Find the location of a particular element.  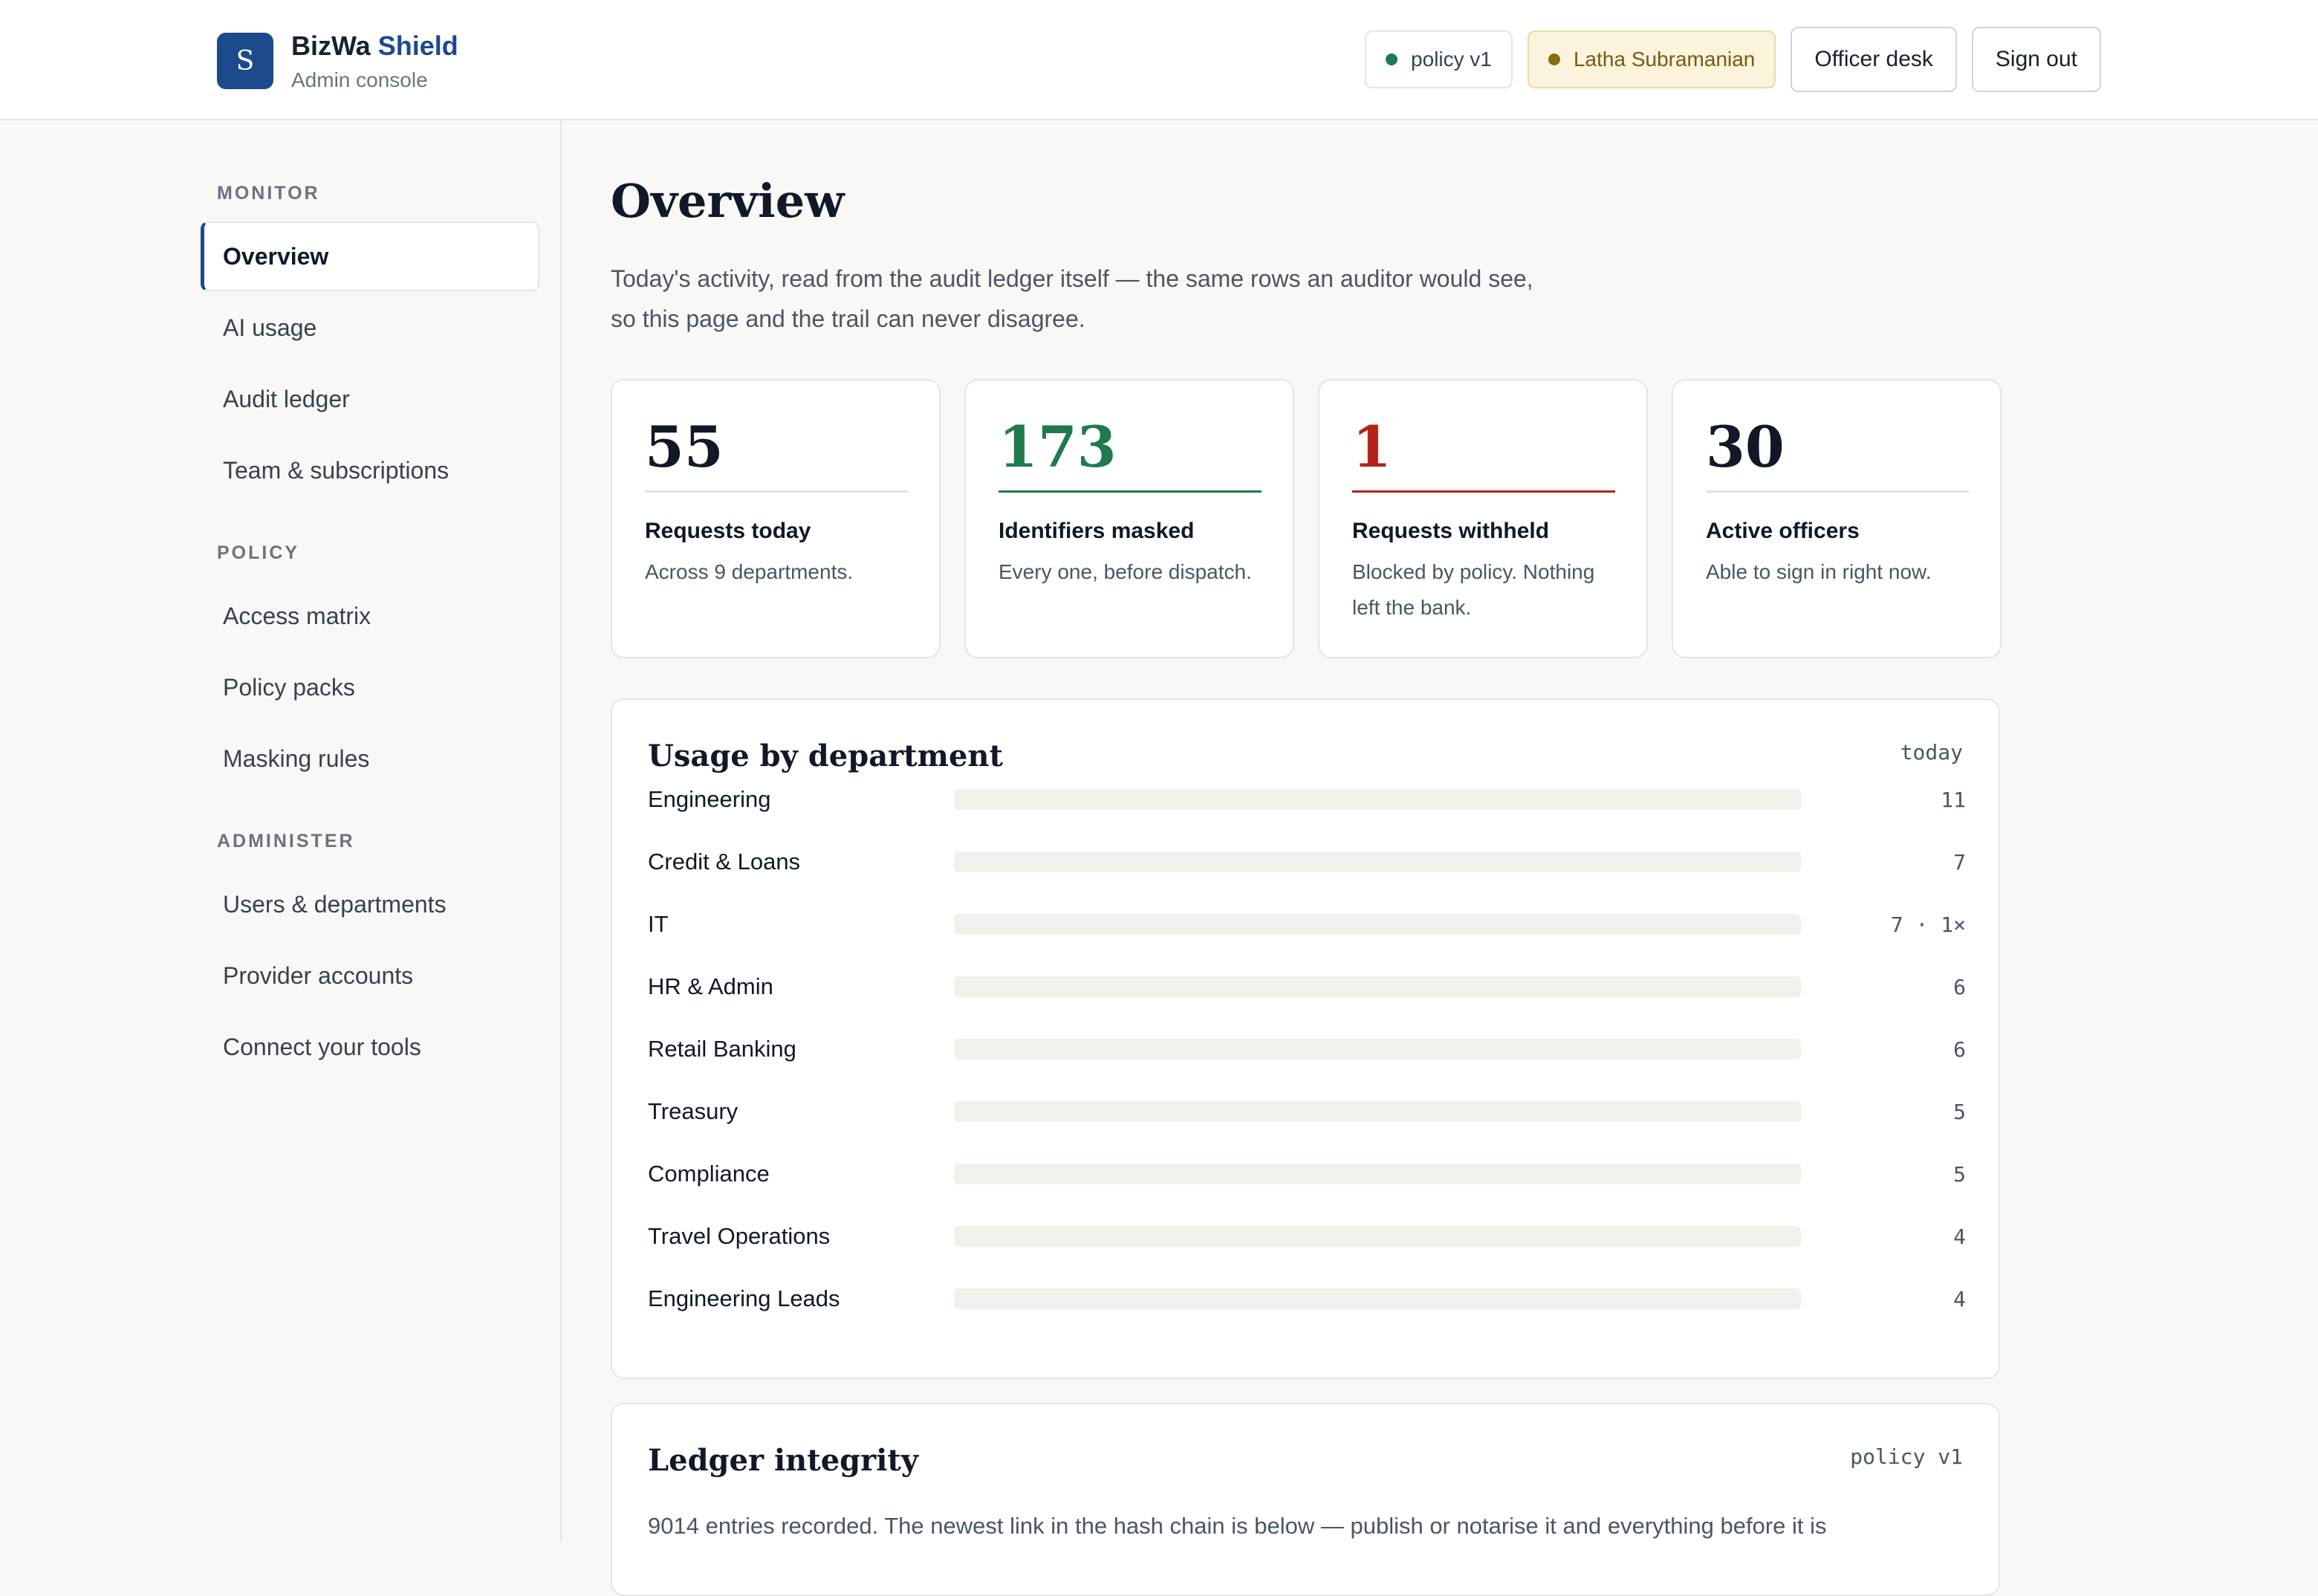

user-dot-icon is located at coordinates (1554, 59).